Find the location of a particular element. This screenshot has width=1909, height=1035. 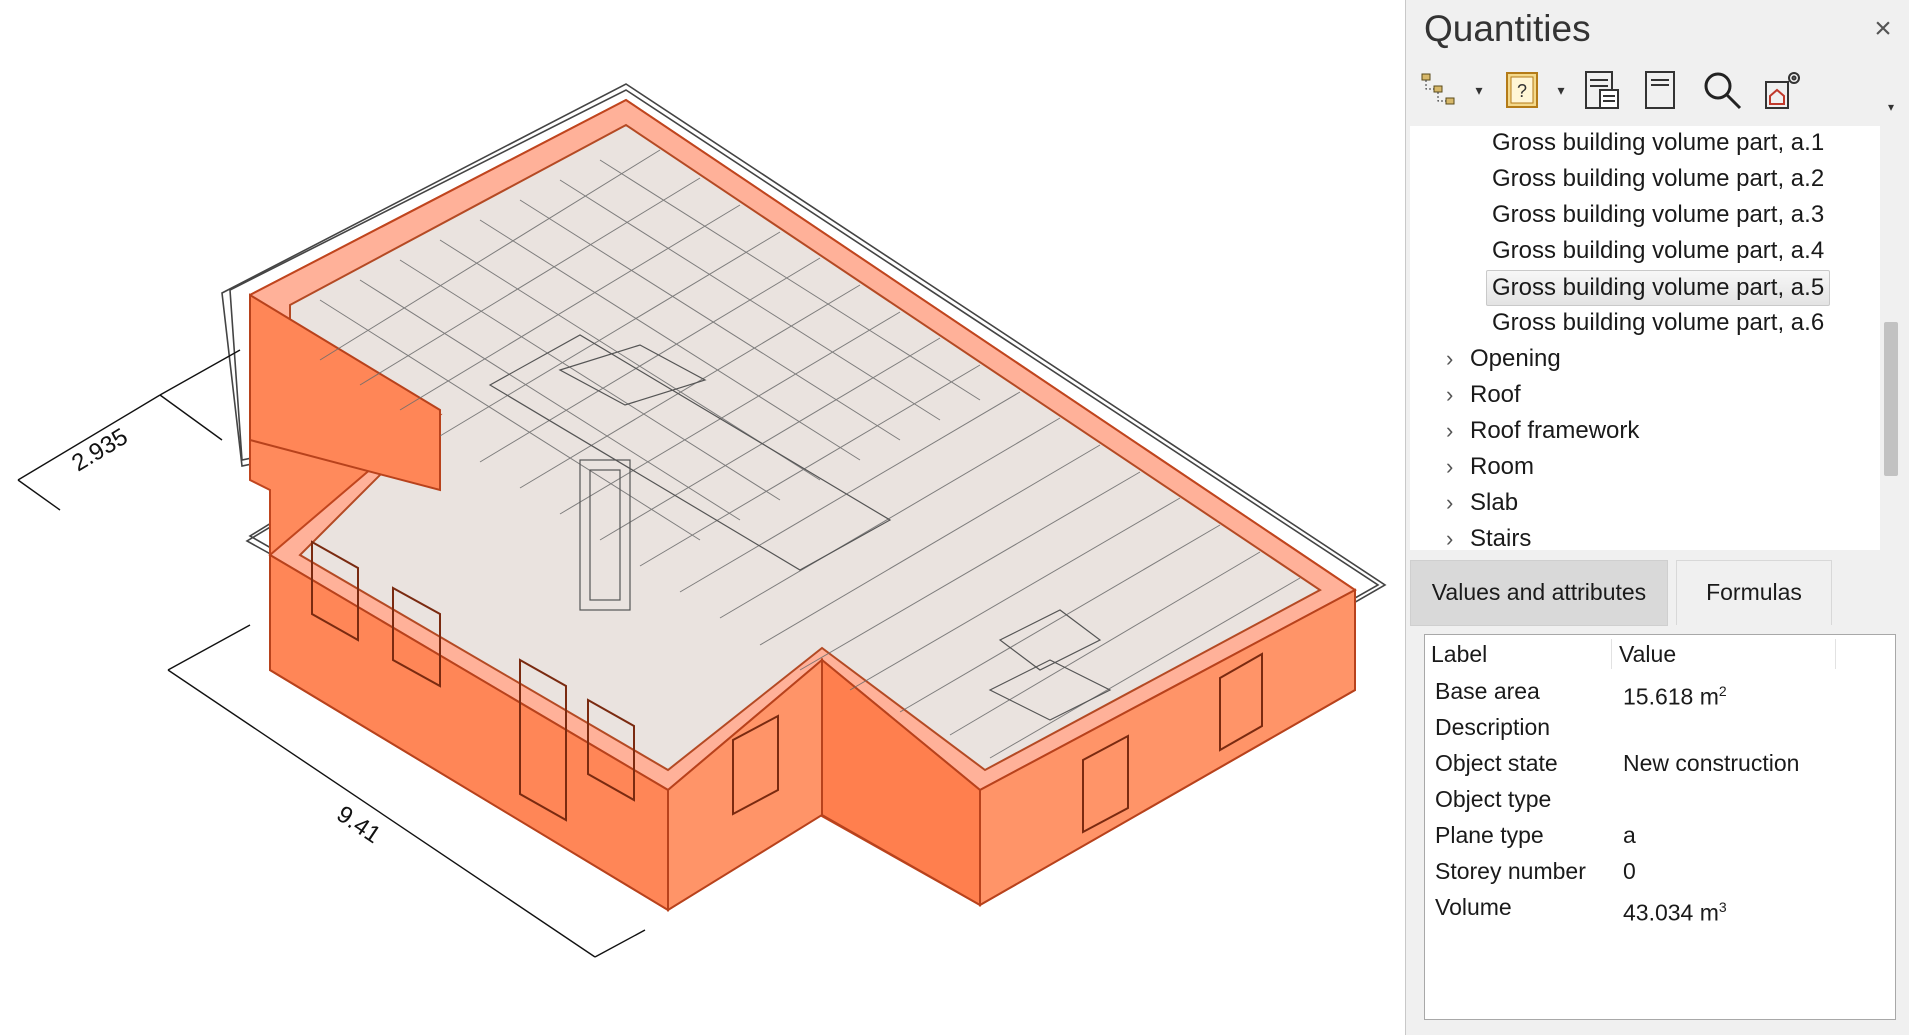

tree-item-label: Gross building volume part, a.5 is located at coordinates (1658, 288).